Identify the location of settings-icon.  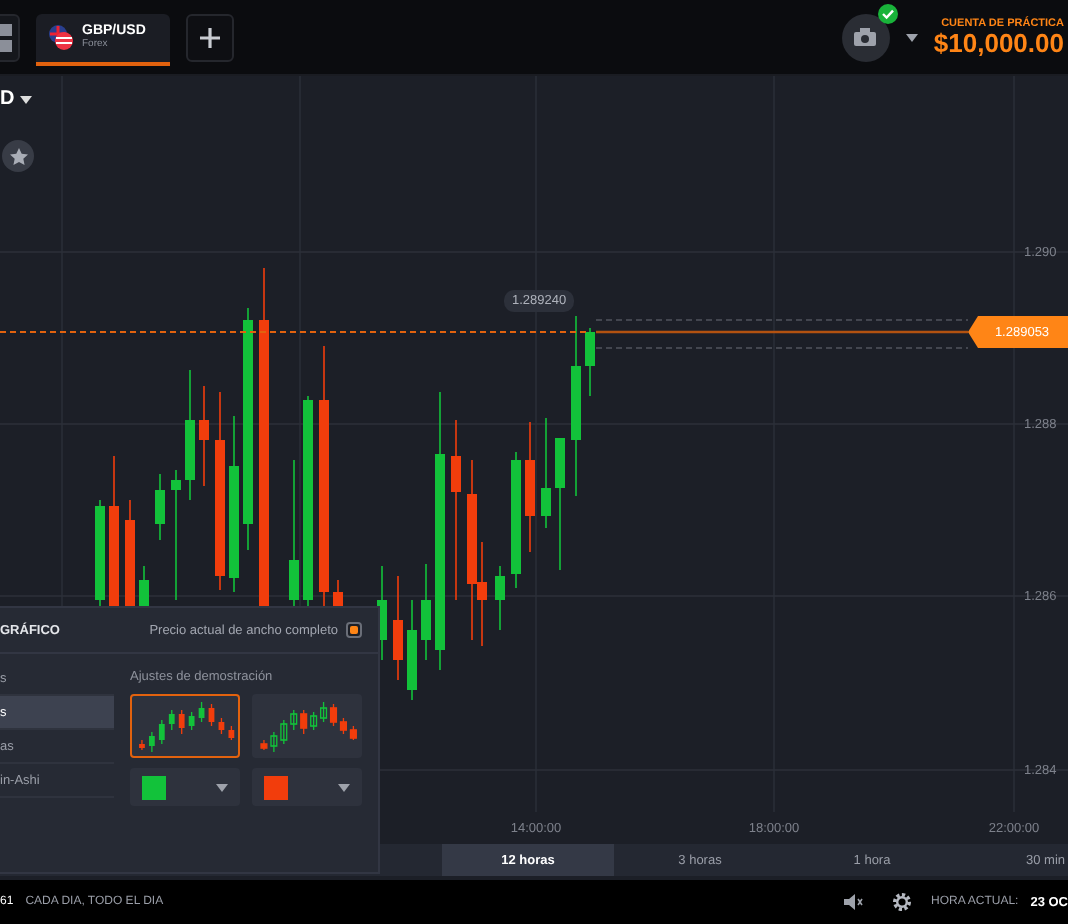
(901, 902).